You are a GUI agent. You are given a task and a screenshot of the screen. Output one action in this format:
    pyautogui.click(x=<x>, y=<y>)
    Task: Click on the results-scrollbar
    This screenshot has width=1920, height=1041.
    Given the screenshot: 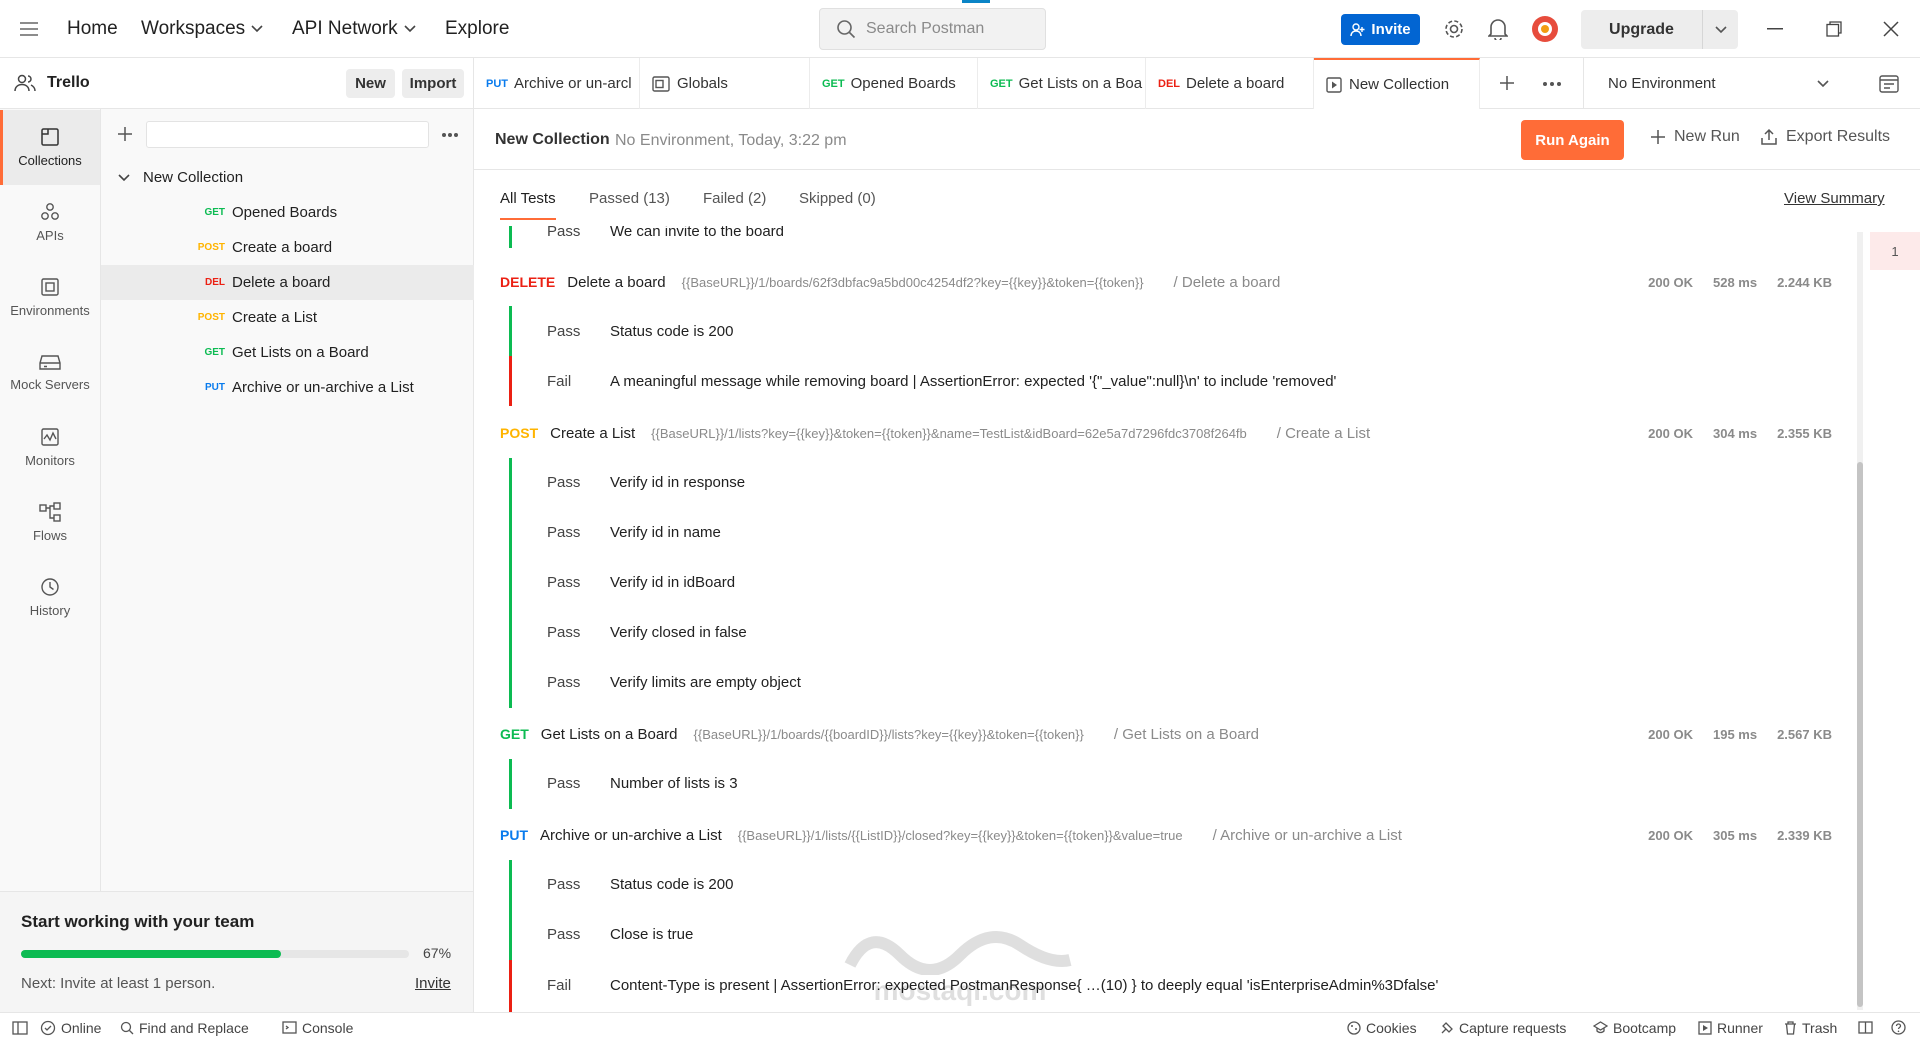 What is the action you would take?
    pyautogui.click(x=1860, y=621)
    